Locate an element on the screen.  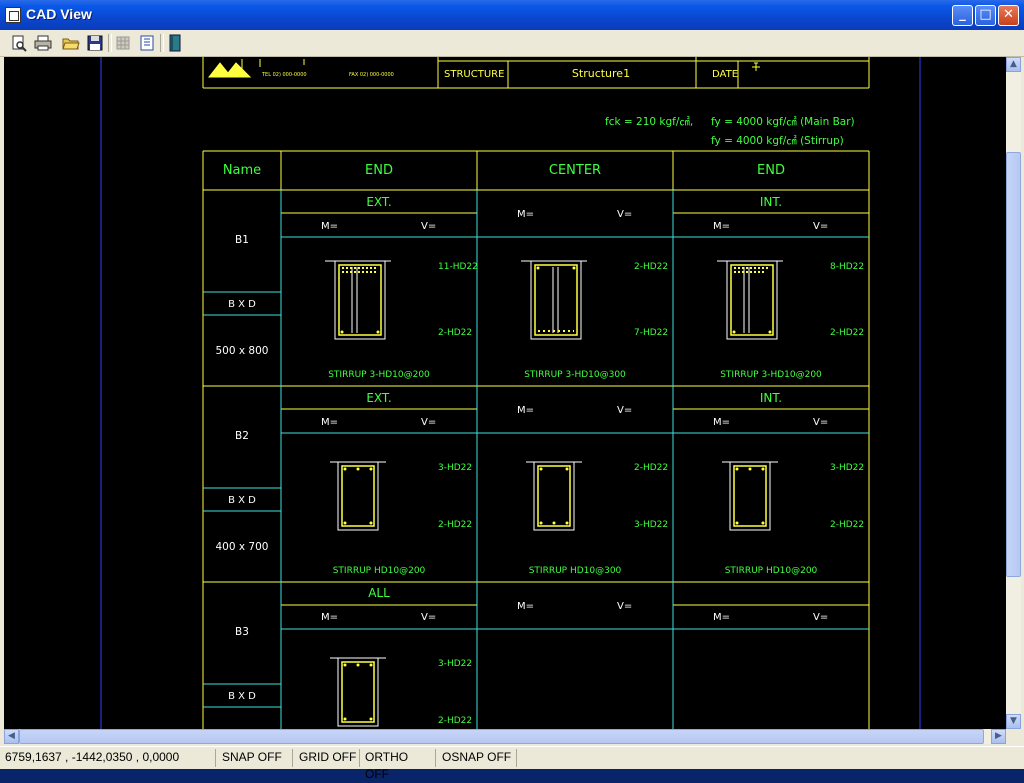
grid-toggle: GRID OFF is located at coordinates (328, 758).